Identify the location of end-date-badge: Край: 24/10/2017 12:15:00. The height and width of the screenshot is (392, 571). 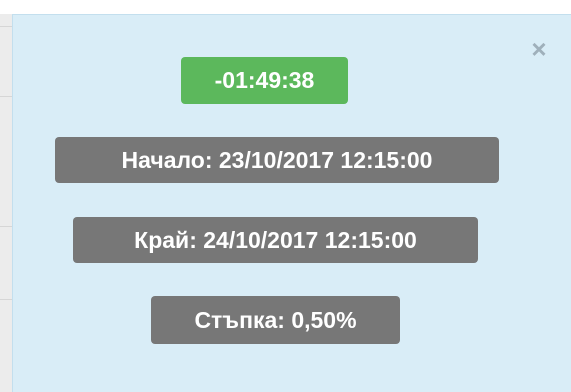
(275, 240).